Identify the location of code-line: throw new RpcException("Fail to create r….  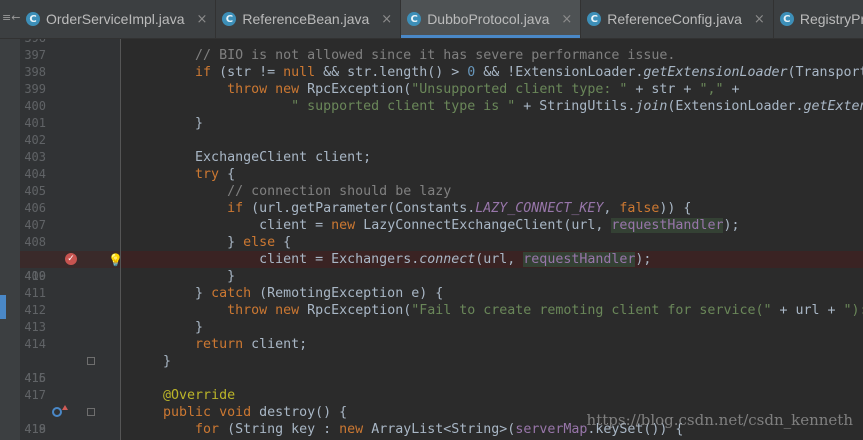
(492, 310).